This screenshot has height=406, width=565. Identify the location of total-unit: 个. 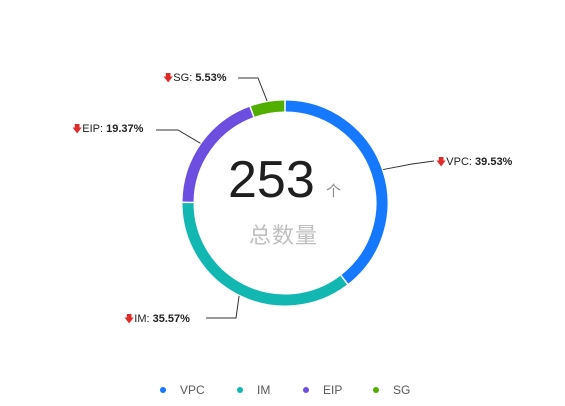
(334, 191).